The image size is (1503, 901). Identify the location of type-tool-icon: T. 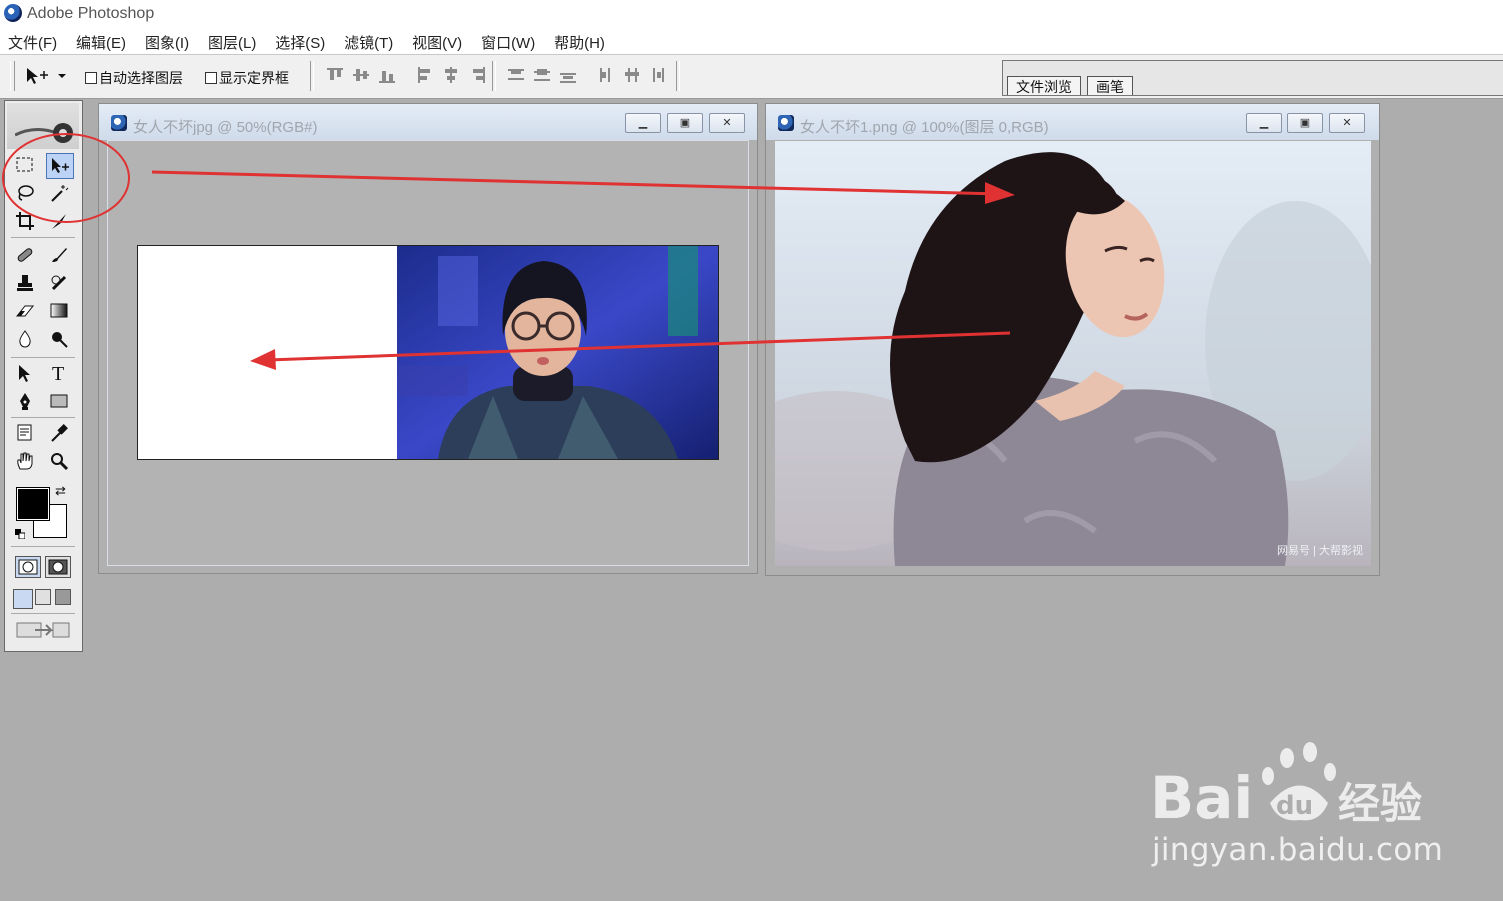
(59, 373).